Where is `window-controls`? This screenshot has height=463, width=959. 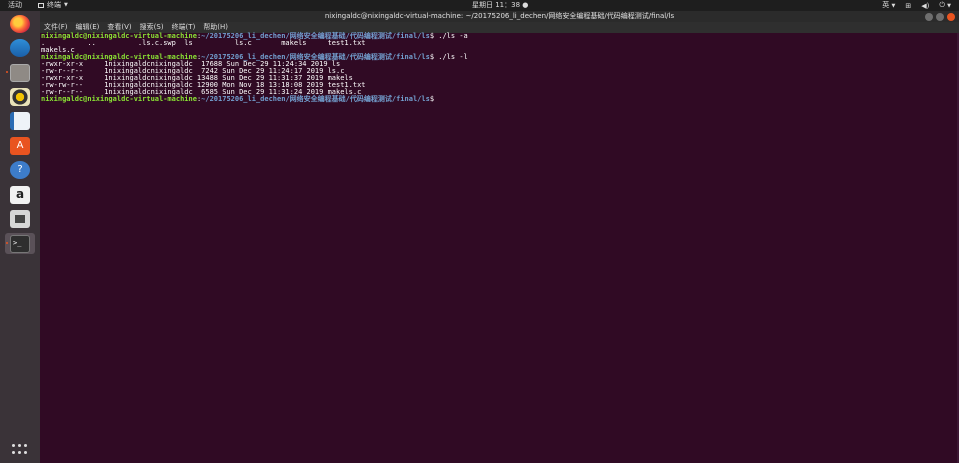
window-controls is located at coordinates (940, 17).